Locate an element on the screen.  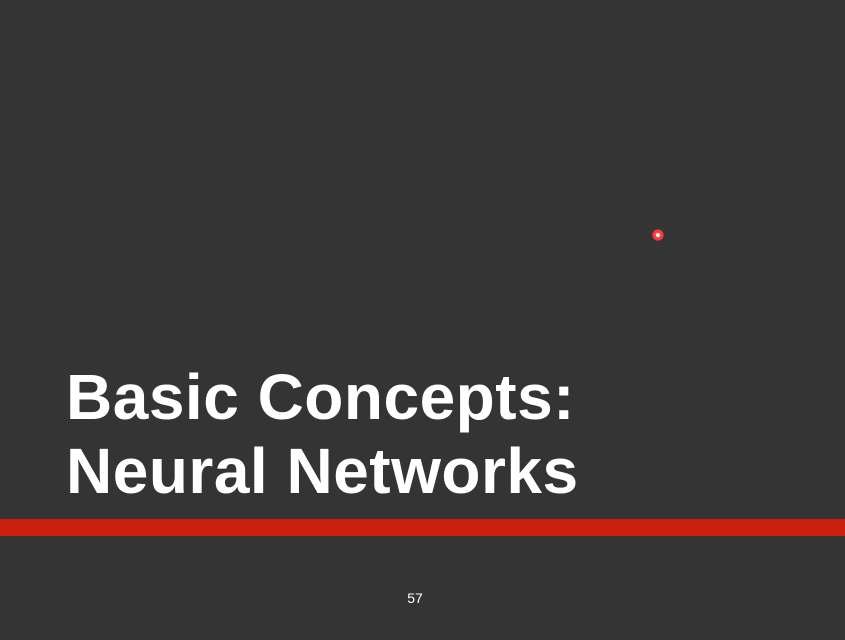
slide-title: Basic Concepts: Neural Networks is located at coordinates (322, 434).